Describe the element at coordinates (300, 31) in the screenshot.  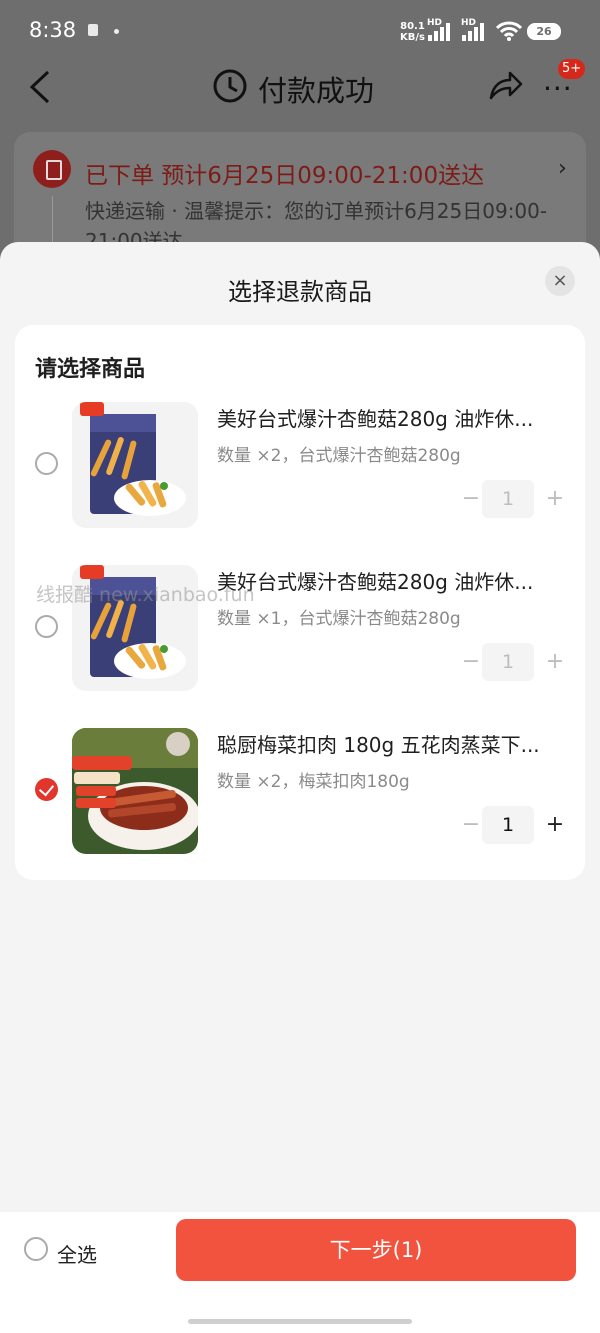
I see `status-bar: 8:38 80.1 KB/s HD HD 26` at that location.